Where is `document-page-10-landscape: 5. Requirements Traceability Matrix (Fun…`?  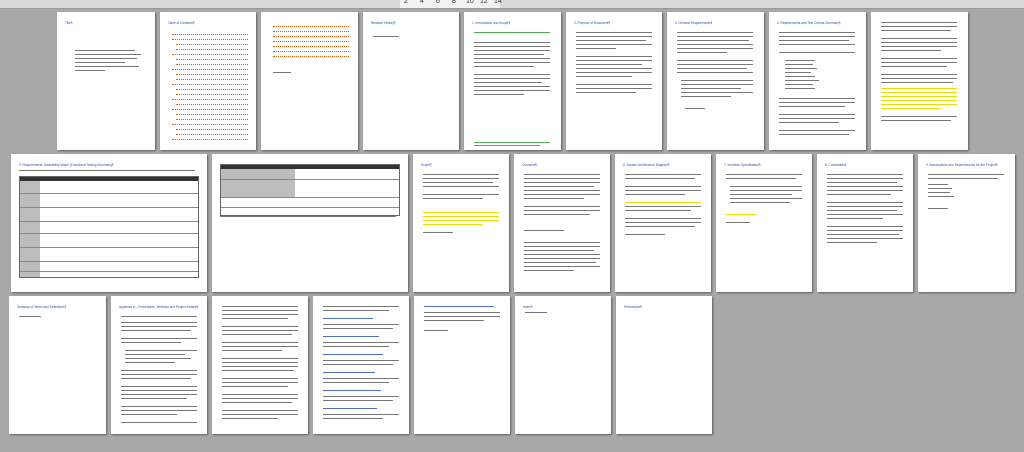 document-page-10-landscape: 5. Requirements Traceability Matrix (Fun… is located at coordinates (109, 223).